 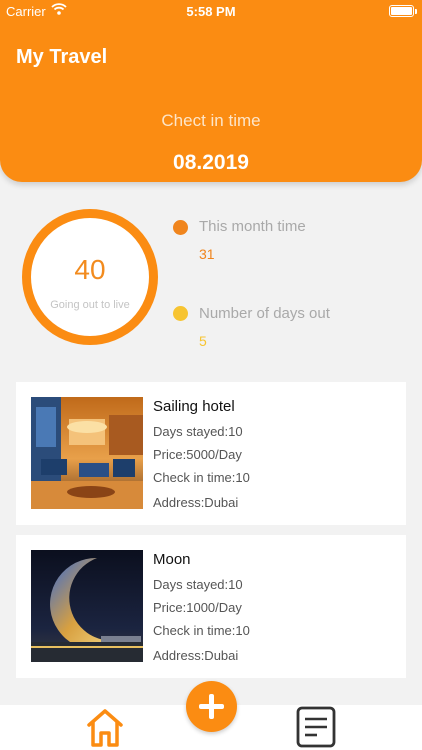 What do you see at coordinates (317, 728) in the screenshot?
I see `document-list-icon` at bounding box center [317, 728].